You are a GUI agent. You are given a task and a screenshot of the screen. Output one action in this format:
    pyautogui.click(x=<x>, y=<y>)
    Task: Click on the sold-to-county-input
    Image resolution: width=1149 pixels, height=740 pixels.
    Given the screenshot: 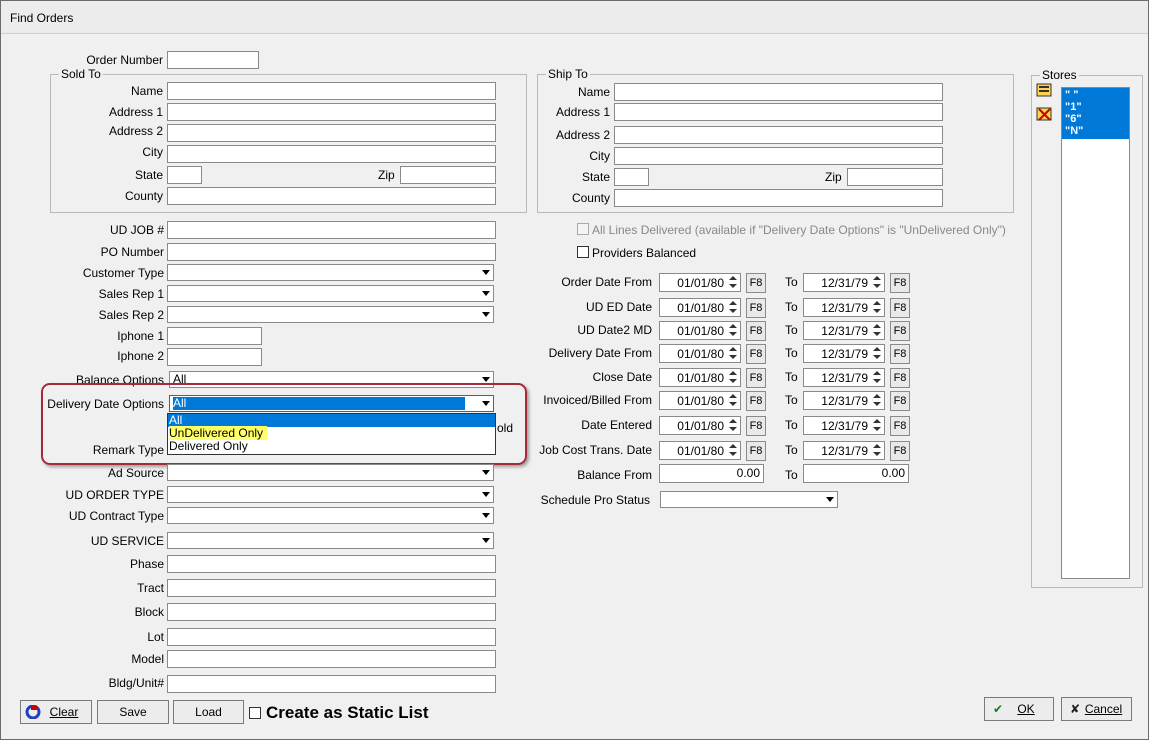 What is the action you would take?
    pyautogui.click(x=331, y=196)
    